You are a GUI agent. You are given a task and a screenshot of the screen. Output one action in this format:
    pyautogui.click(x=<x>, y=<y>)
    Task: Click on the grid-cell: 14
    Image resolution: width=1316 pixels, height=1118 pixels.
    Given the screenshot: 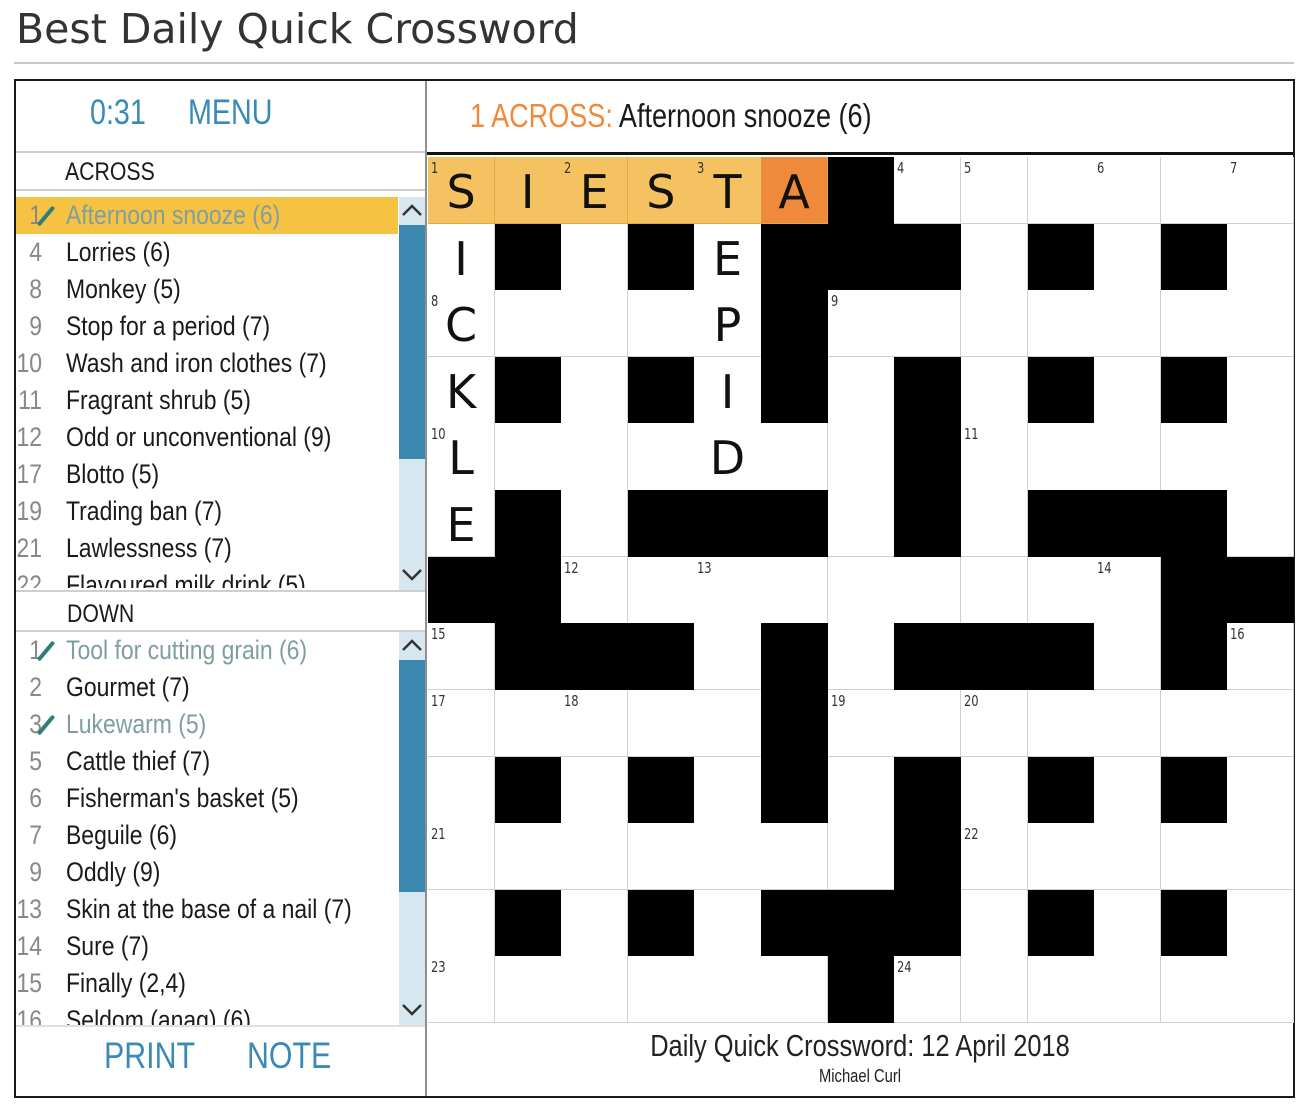 What is the action you would take?
    pyautogui.click(x=1128, y=590)
    